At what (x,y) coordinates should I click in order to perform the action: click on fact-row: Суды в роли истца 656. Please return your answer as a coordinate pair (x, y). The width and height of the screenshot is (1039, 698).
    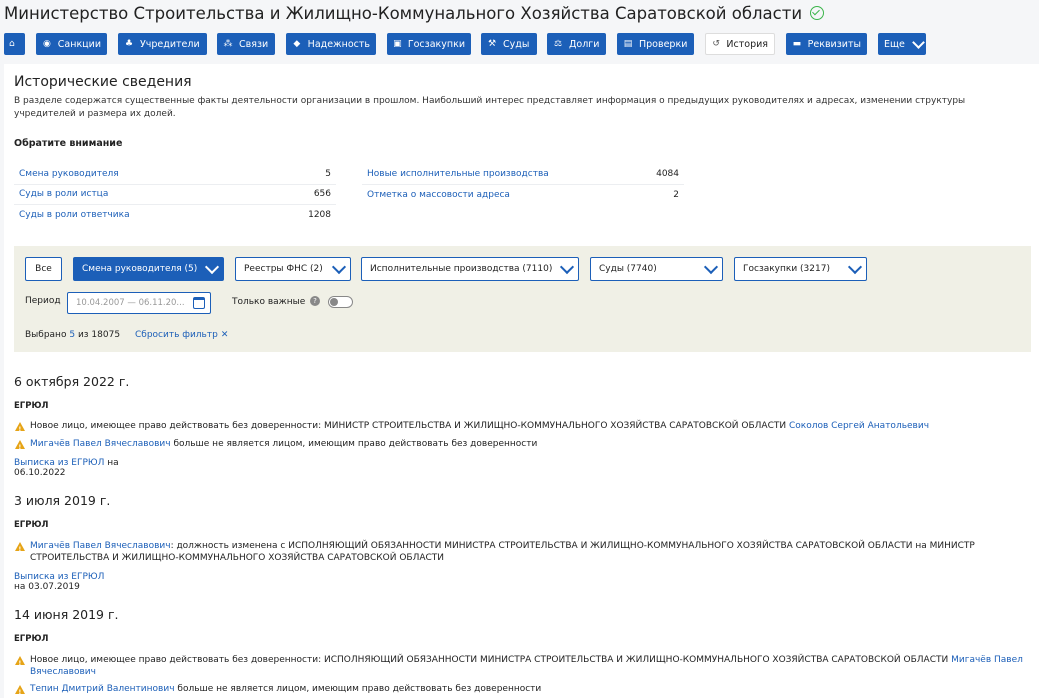
    Looking at the image, I should click on (175, 195).